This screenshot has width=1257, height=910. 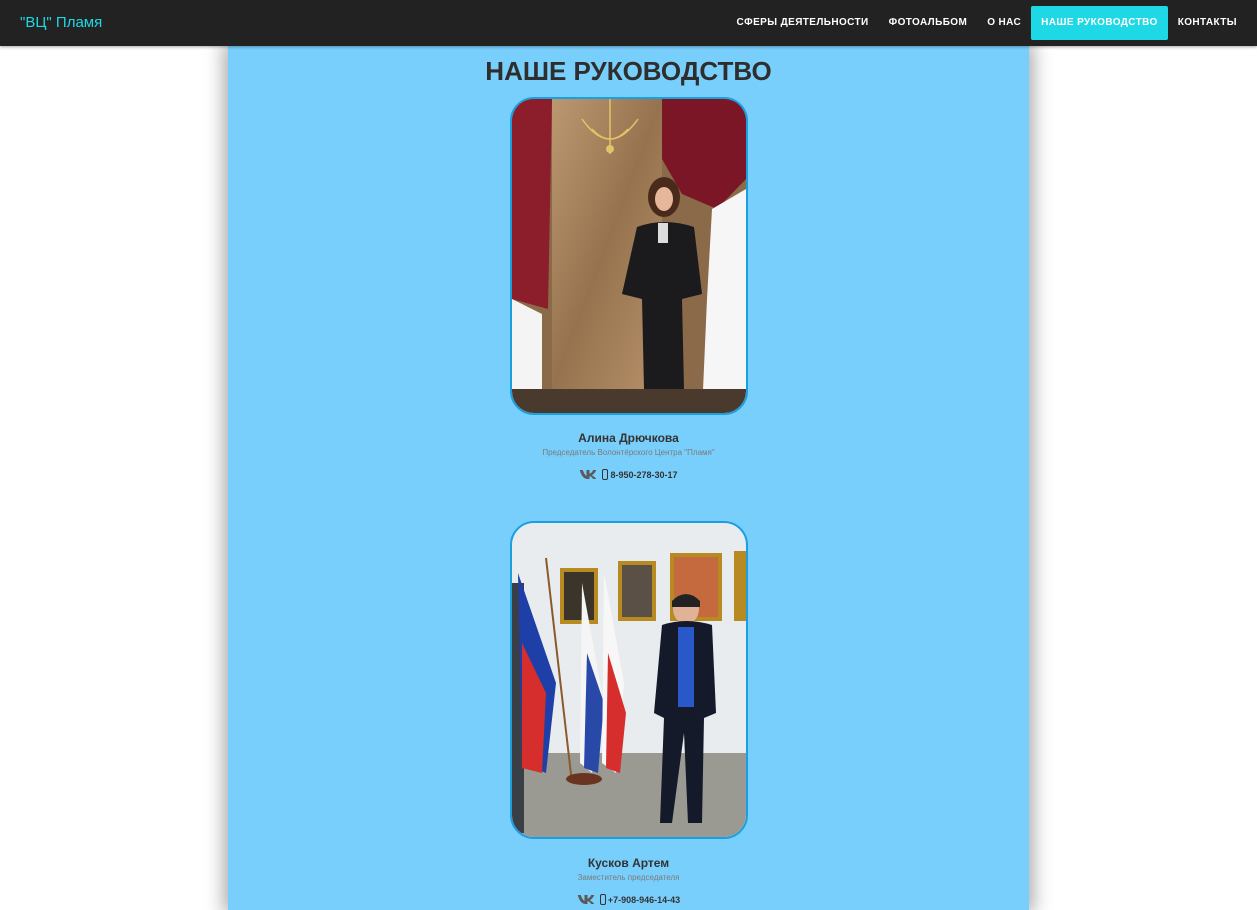 What do you see at coordinates (643, 475) in the screenshot?
I see `member-phone: 8-950-278-30-17` at bounding box center [643, 475].